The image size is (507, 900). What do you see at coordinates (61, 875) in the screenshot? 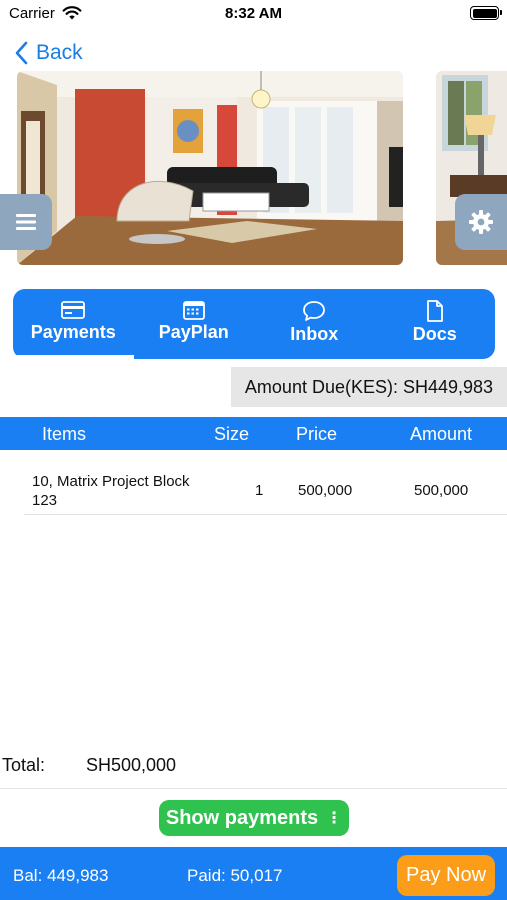
I see `balance-label: Bal: 449,983` at bounding box center [61, 875].